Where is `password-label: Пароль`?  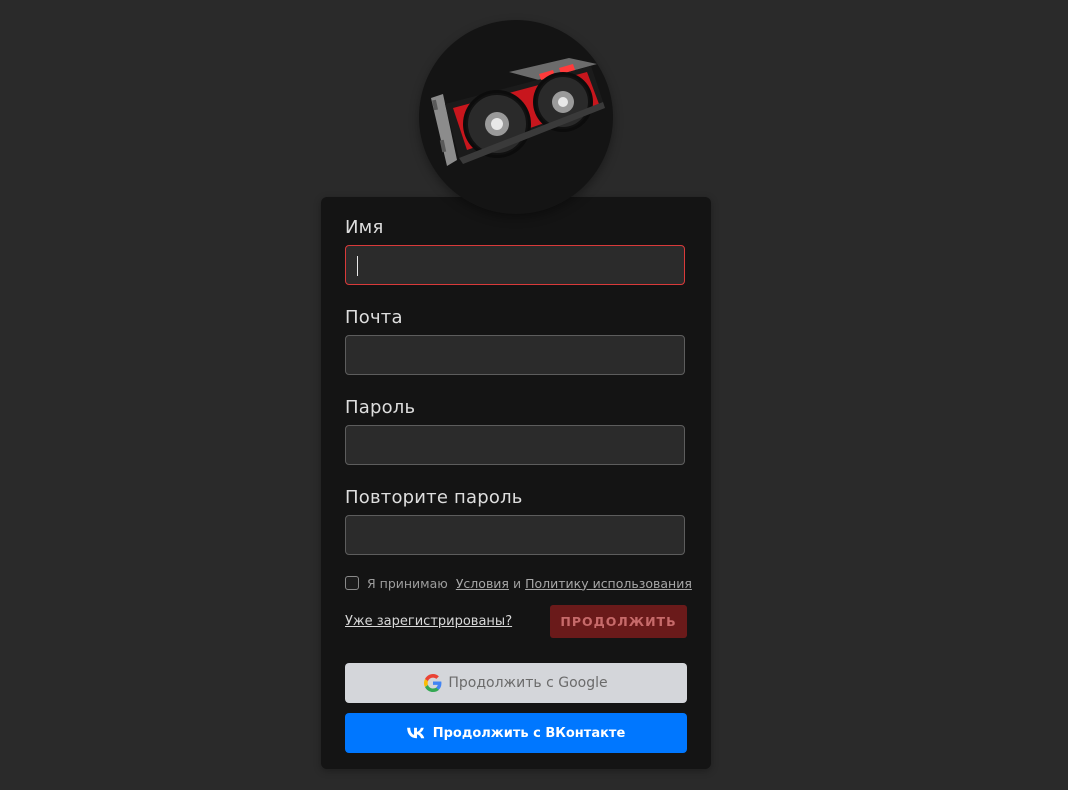 password-label: Пароль is located at coordinates (380, 407).